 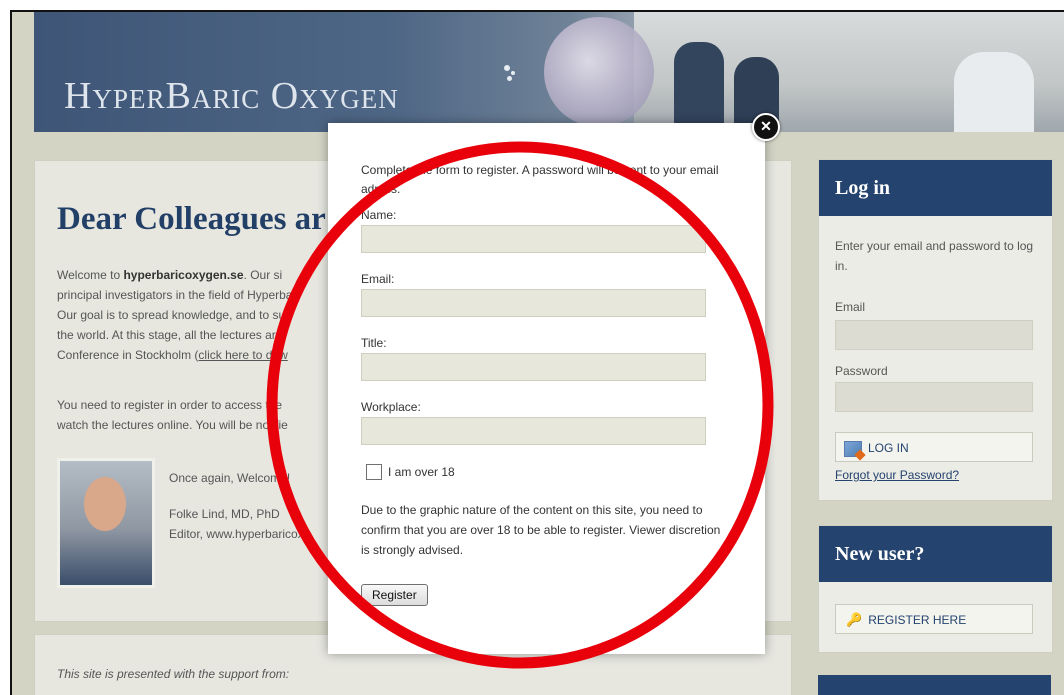 I want to click on forgot-password-link: Forgot your Password?, so click(x=897, y=475).